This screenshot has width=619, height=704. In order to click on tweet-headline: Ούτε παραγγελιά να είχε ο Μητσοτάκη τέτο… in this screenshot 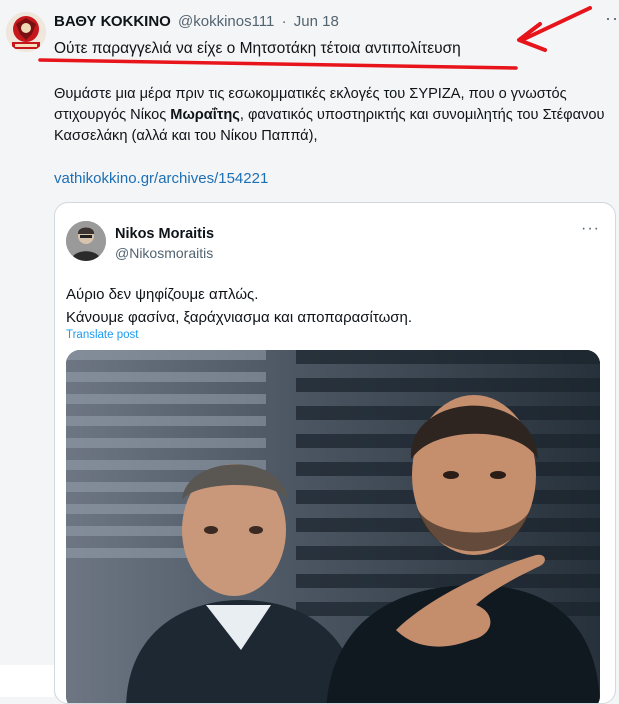, I will do `click(257, 48)`.